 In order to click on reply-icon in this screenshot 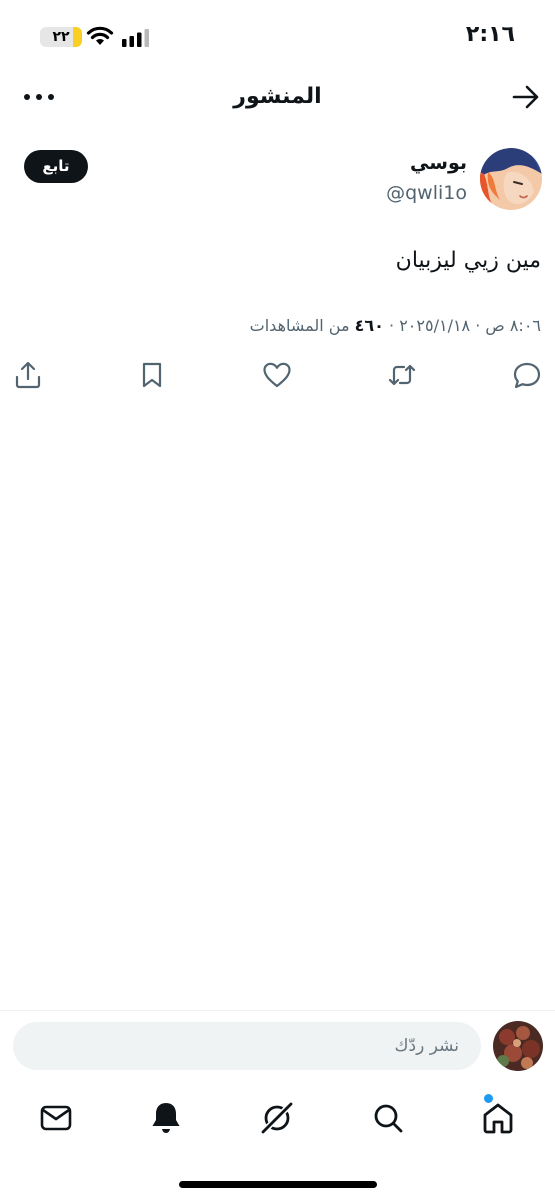, I will do `click(527, 375)`.